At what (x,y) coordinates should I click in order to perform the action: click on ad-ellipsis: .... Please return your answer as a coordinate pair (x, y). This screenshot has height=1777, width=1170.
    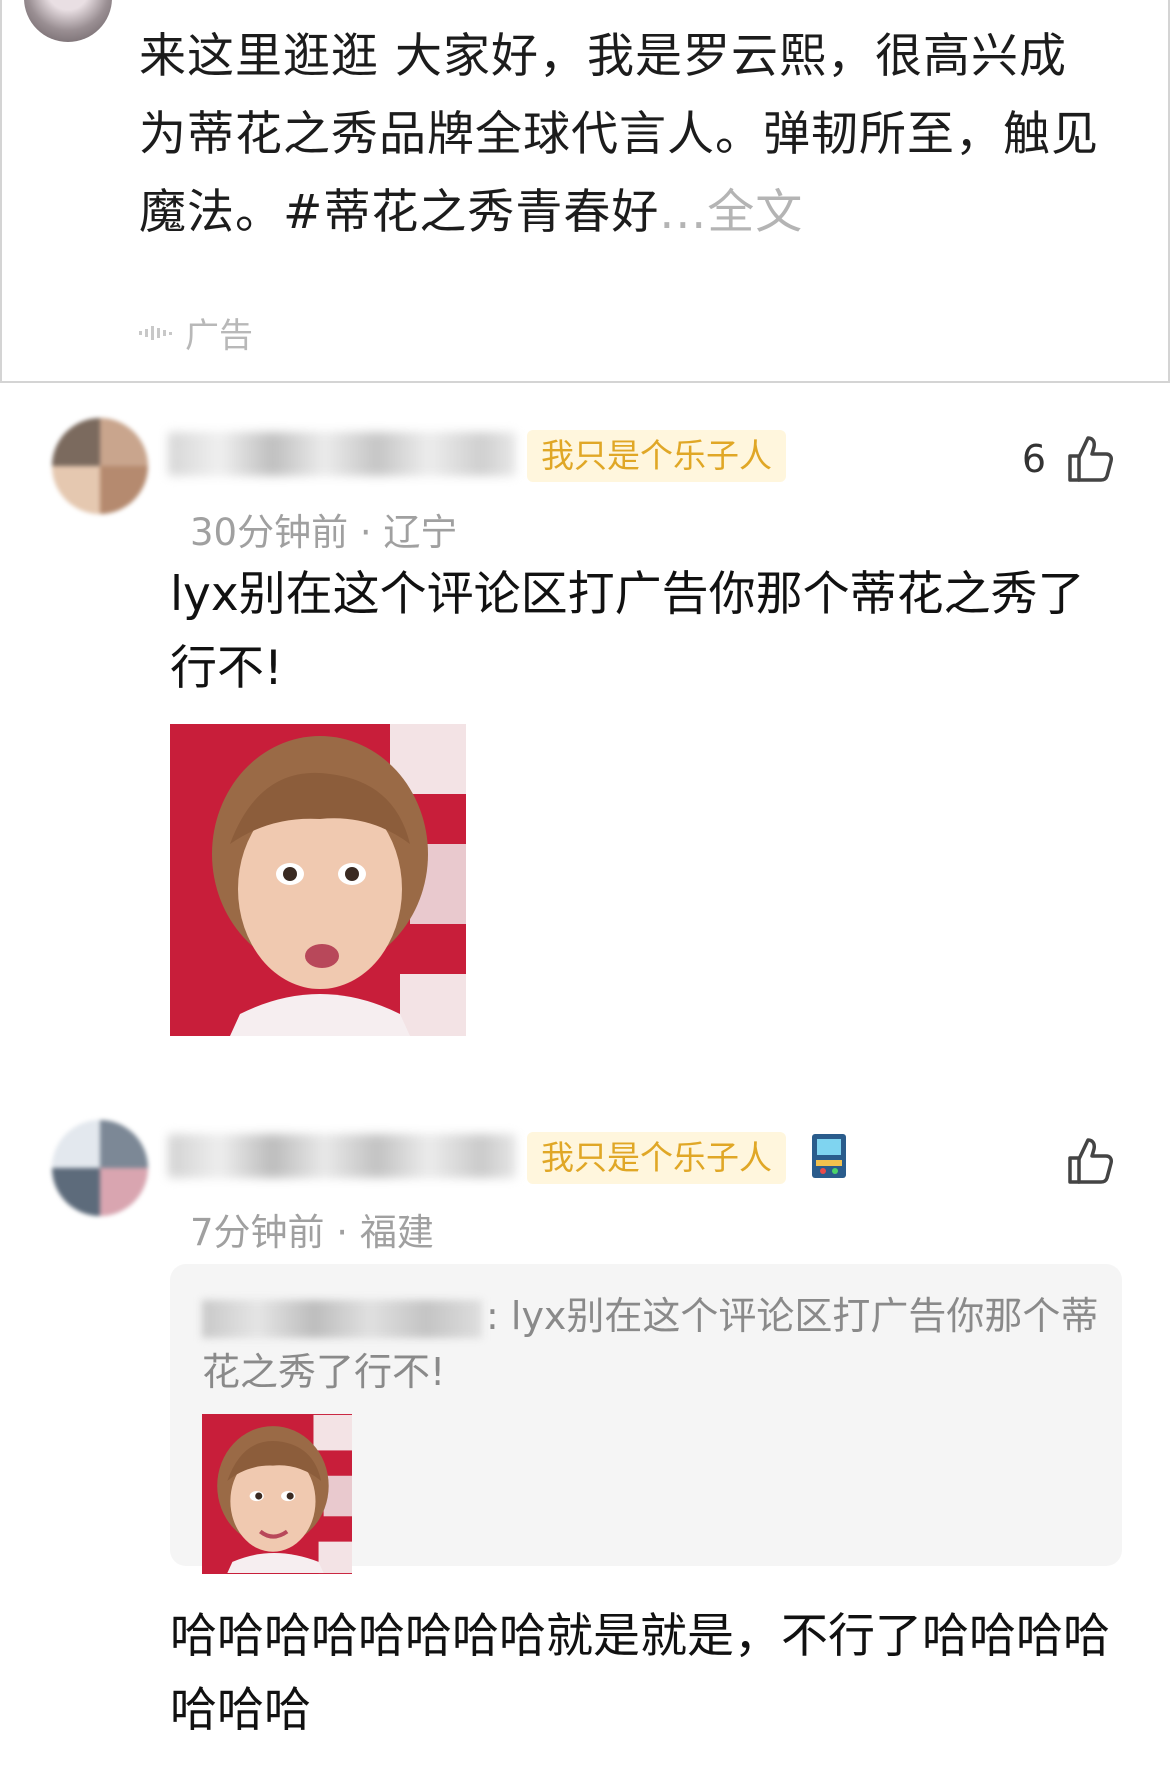
    Looking at the image, I should click on (683, 212).